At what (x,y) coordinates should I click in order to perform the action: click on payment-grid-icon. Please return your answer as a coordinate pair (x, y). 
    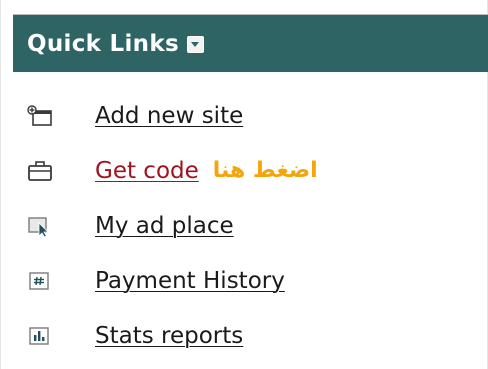
    Looking at the image, I should click on (40, 281).